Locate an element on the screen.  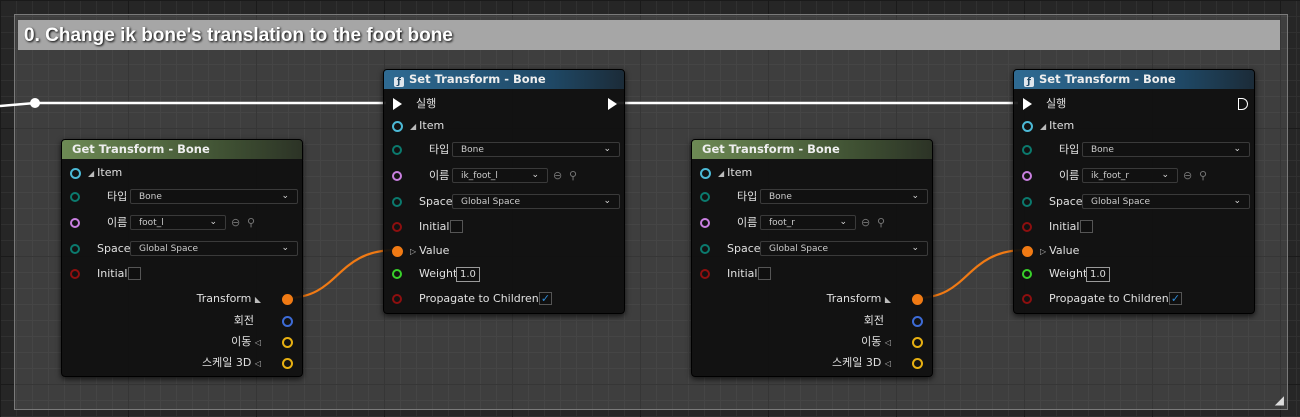
propagate-row: Propagate to Children ✓ is located at coordinates (507, 299).